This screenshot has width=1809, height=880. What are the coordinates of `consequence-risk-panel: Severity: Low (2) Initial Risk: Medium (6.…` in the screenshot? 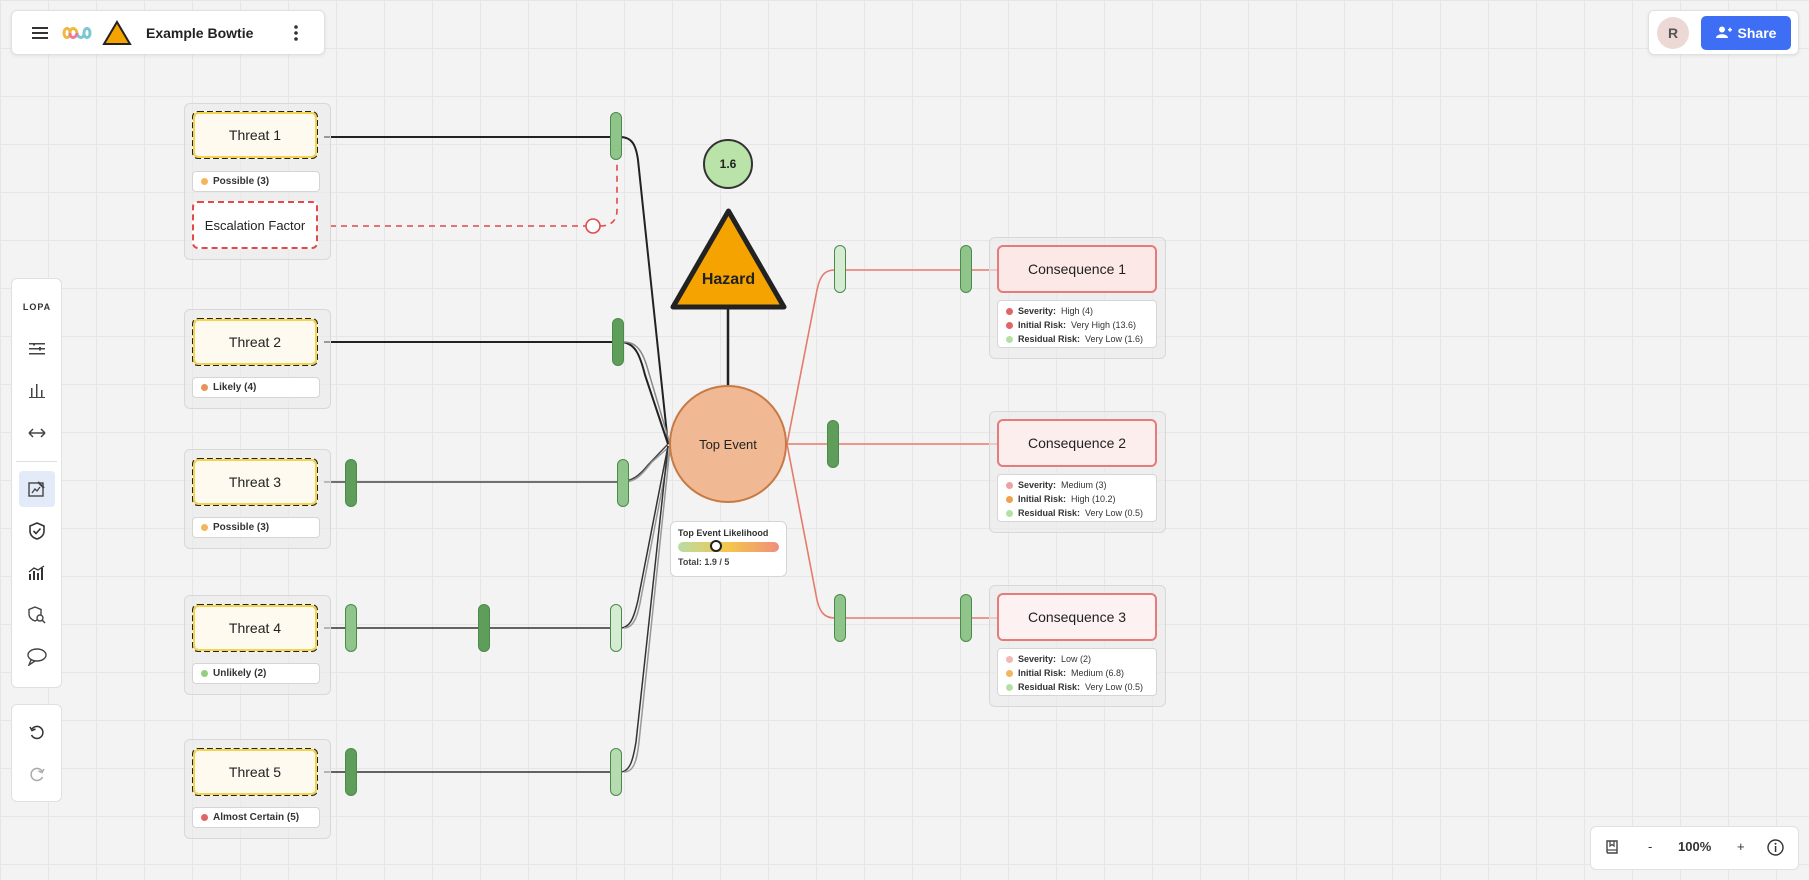 It's located at (1077, 672).